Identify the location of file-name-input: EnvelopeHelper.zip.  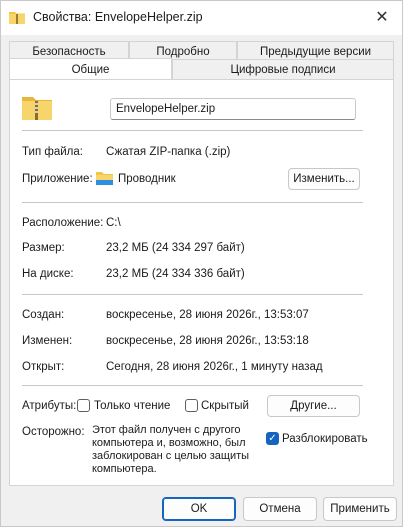
(233, 109).